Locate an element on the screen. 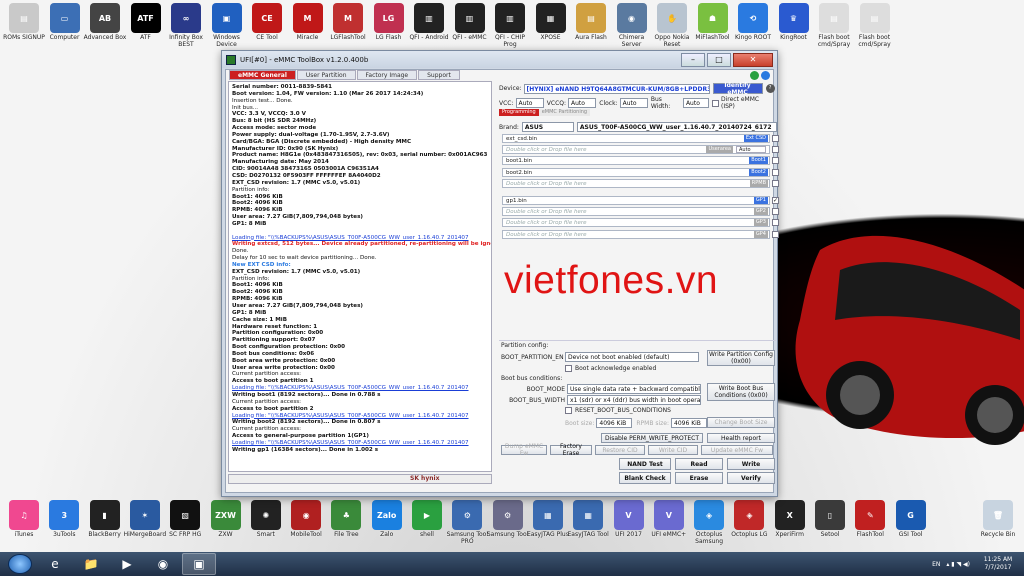 The width and height of the screenshot is (1024, 576). desktop_bottom_icons-zxw: ZXW ZXW is located at coordinates (226, 519).